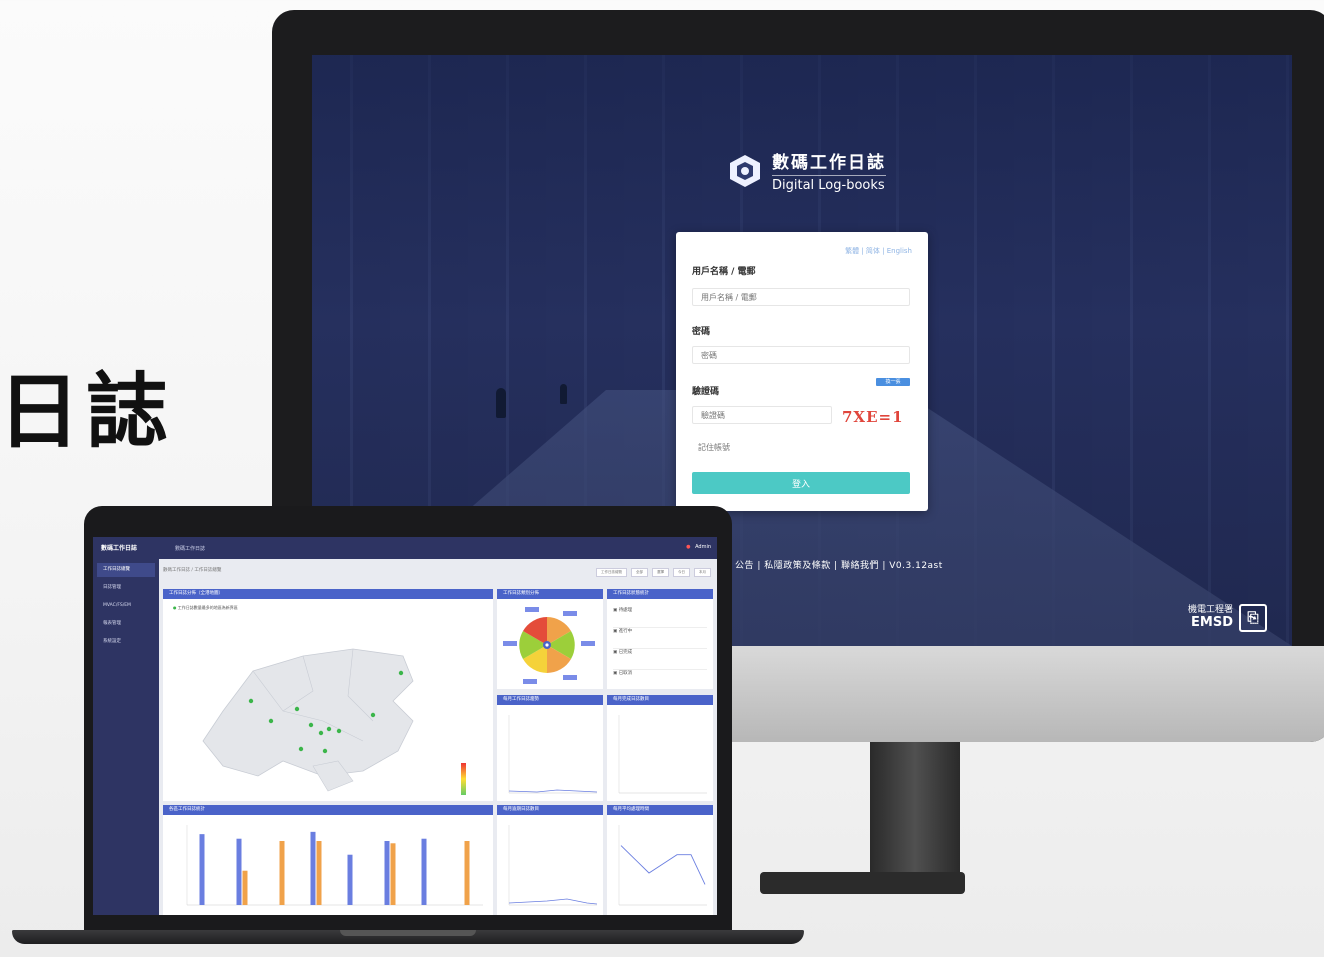 Image resolution: width=1324 pixels, height=957 pixels. What do you see at coordinates (839, 564) in the screenshot?
I see `footer-links: 公告 | 私隱政策及條款 | 聯絡我們 | V0.3.12ast` at bounding box center [839, 564].